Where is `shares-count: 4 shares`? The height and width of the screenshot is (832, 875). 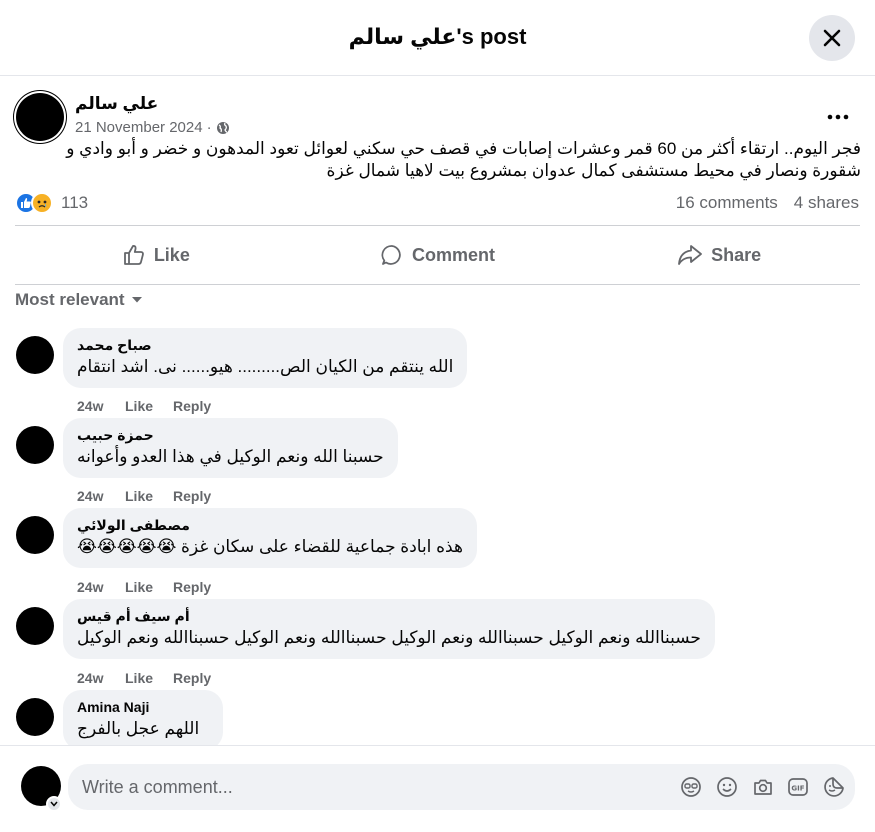 shares-count: 4 shares is located at coordinates (826, 203).